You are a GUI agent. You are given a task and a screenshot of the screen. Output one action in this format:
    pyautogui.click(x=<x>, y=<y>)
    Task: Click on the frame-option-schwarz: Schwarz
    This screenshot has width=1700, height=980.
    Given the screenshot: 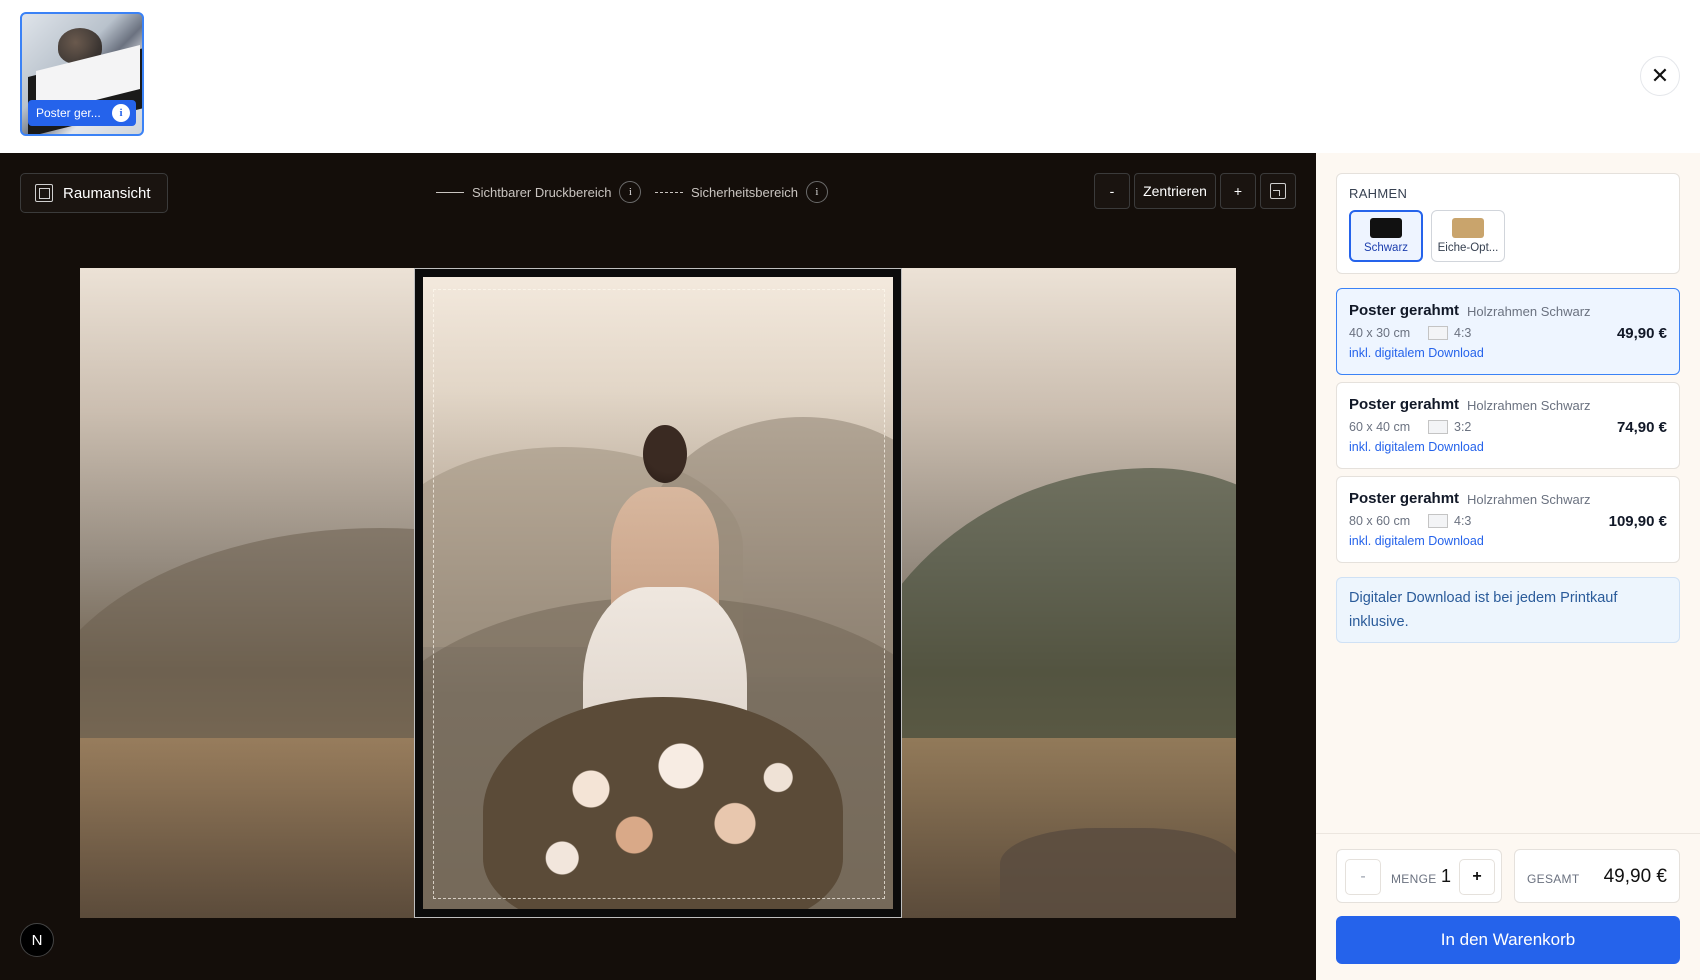 What is the action you would take?
    pyautogui.click(x=1386, y=236)
    